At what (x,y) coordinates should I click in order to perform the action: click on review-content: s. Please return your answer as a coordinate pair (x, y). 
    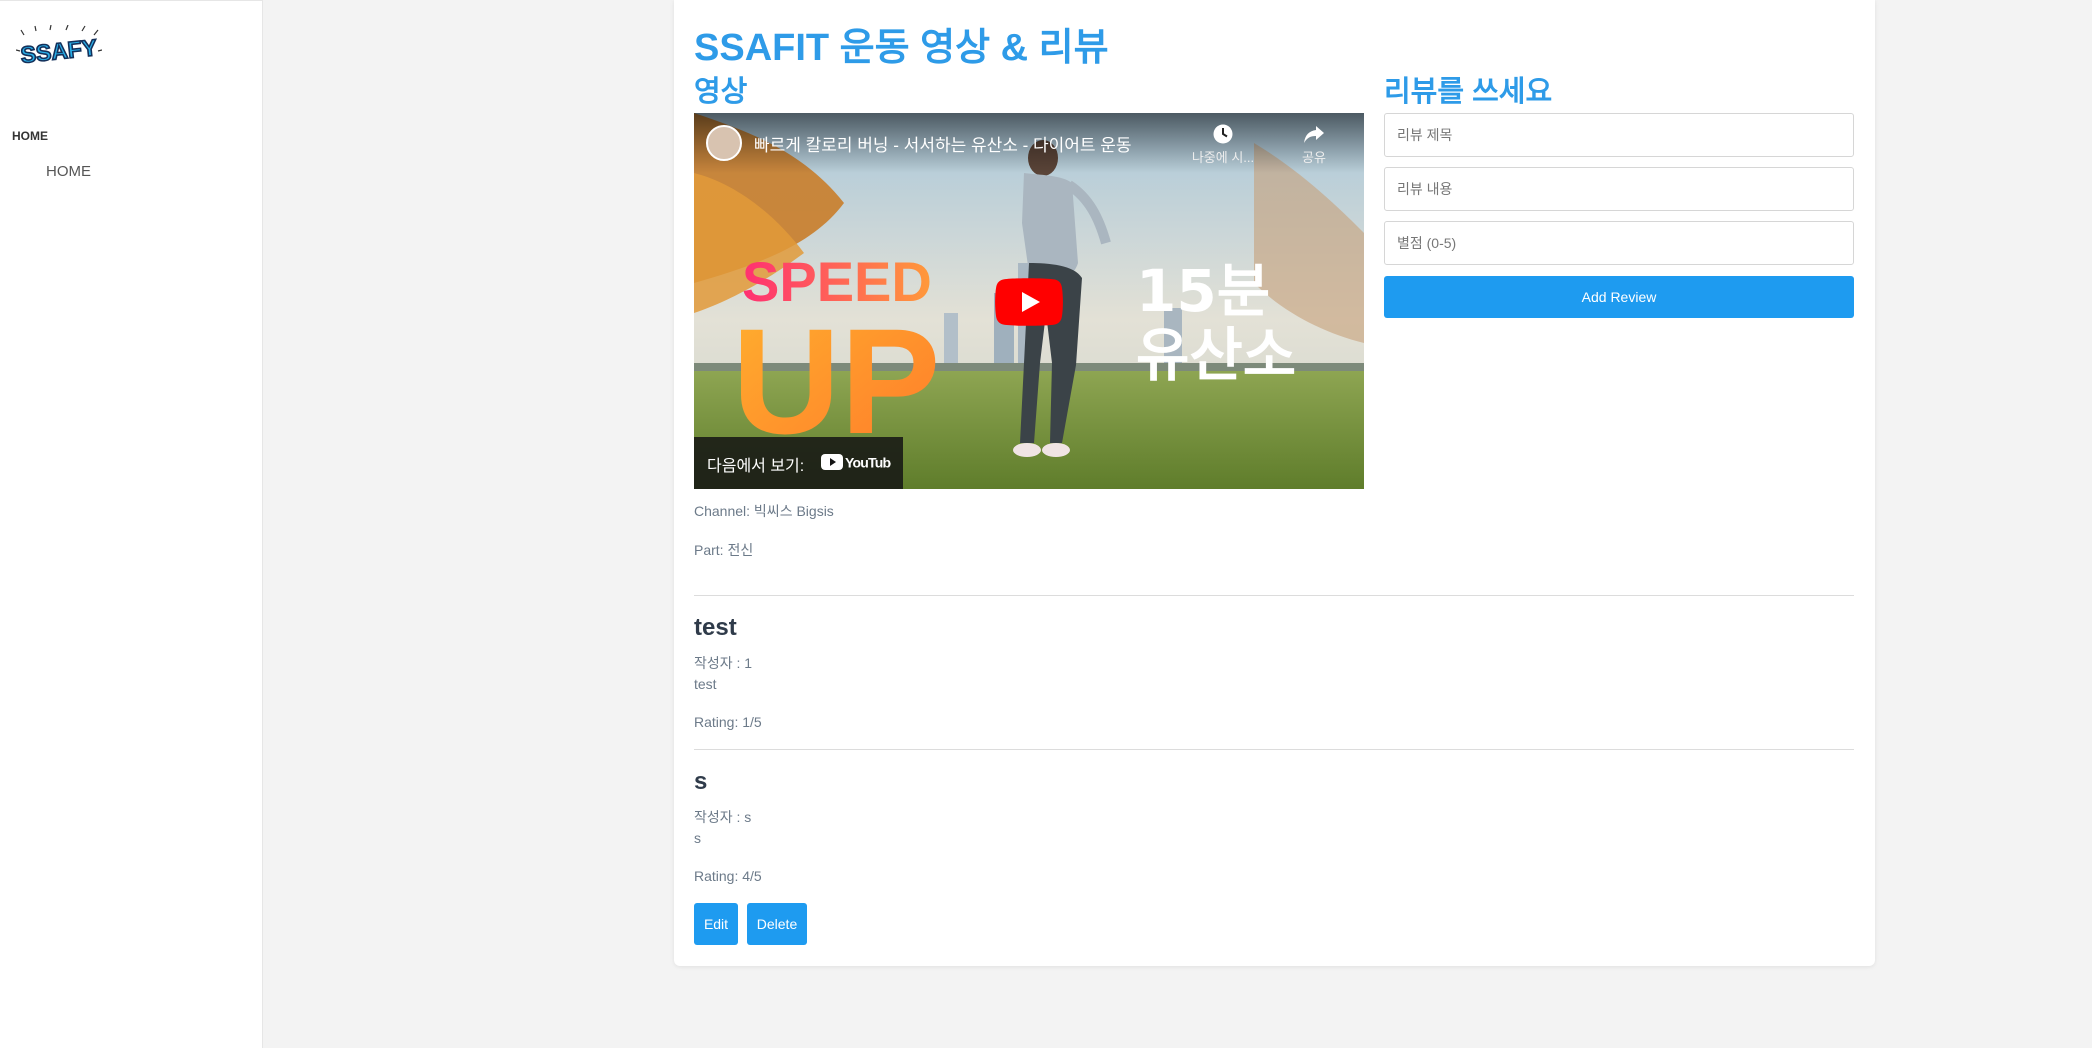
    Looking at the image, I should click on (697, 838).